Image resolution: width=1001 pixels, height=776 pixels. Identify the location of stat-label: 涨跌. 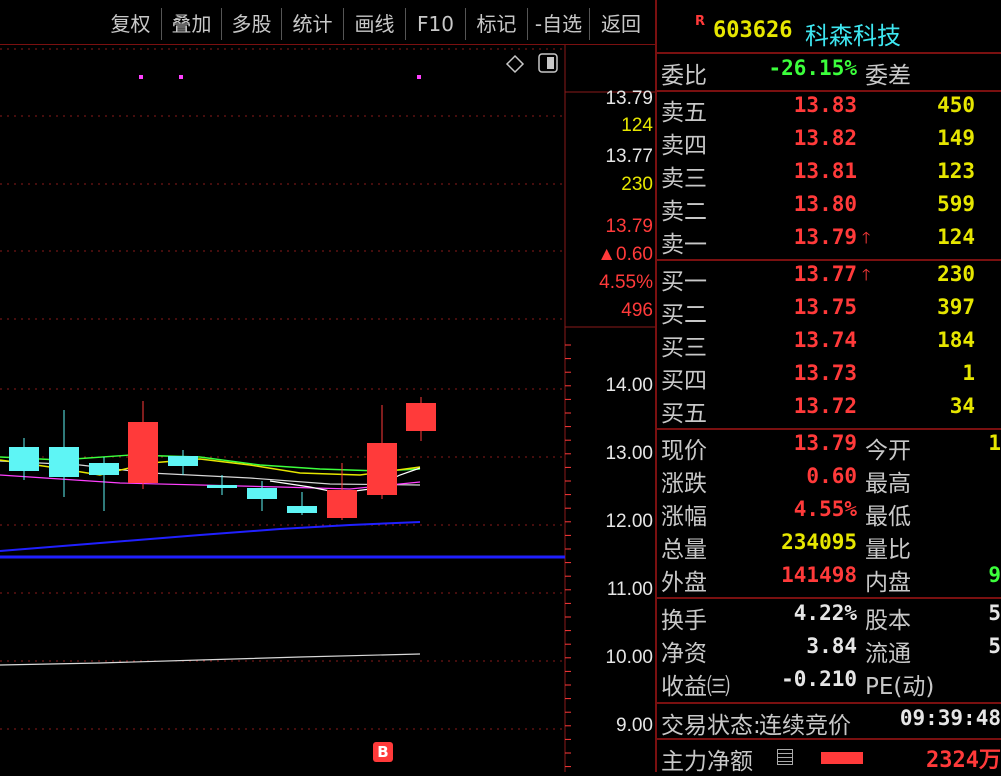
(684, 484).